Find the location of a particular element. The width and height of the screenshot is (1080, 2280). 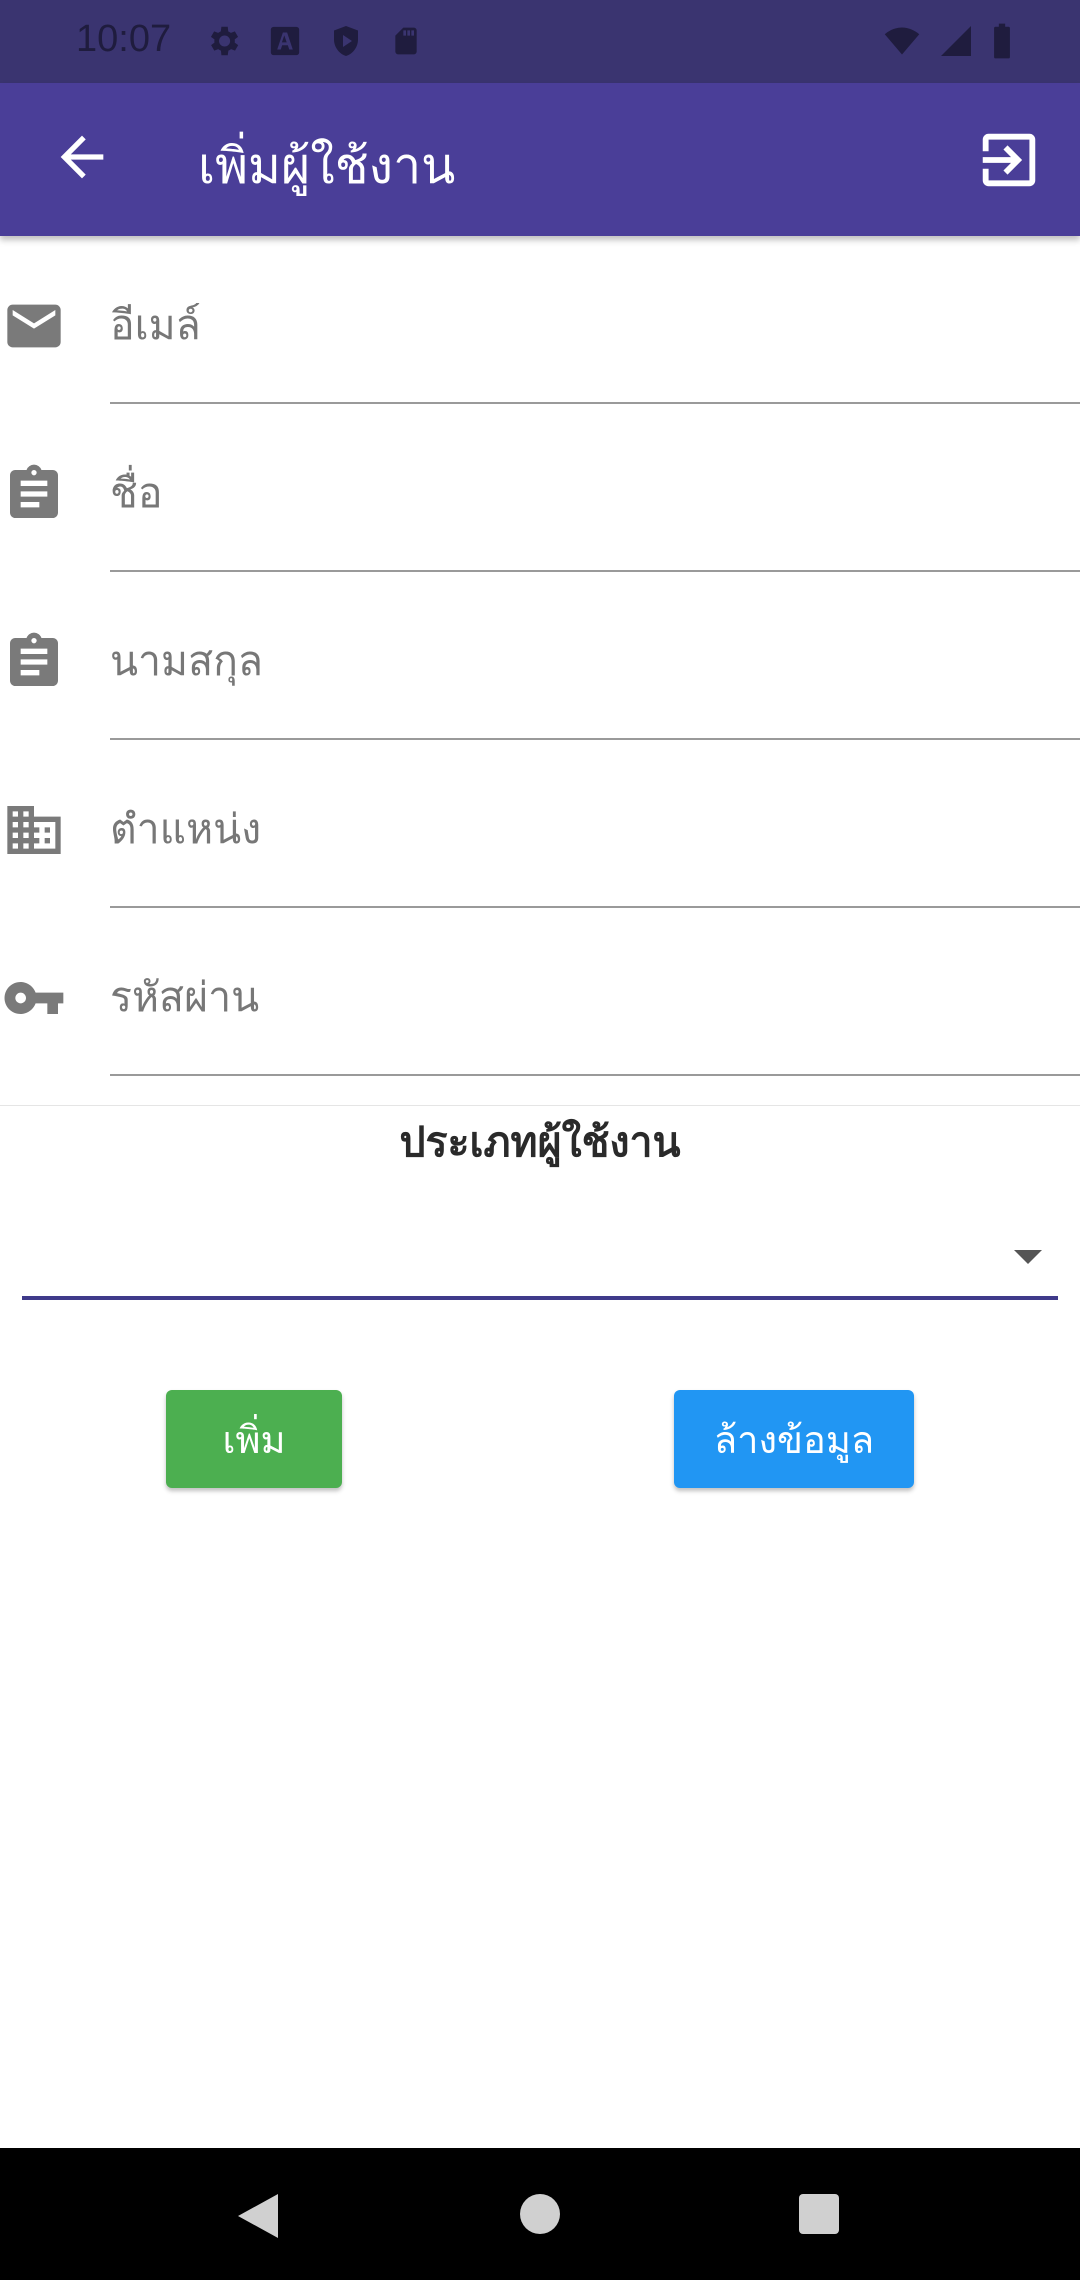

nav-recents-icon is located at coordinates (819, 2214).